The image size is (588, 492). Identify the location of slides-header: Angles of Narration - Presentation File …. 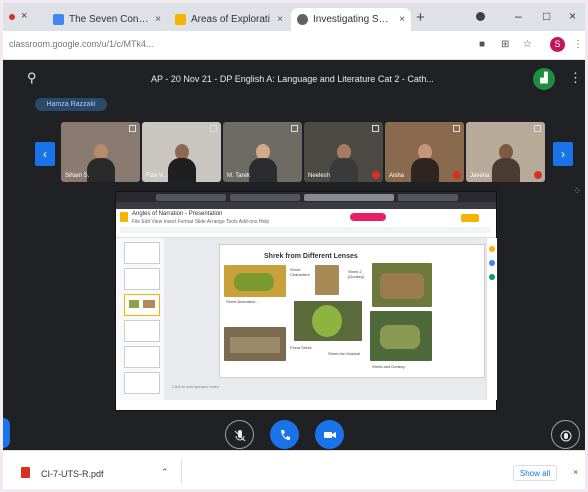
(306, 223).